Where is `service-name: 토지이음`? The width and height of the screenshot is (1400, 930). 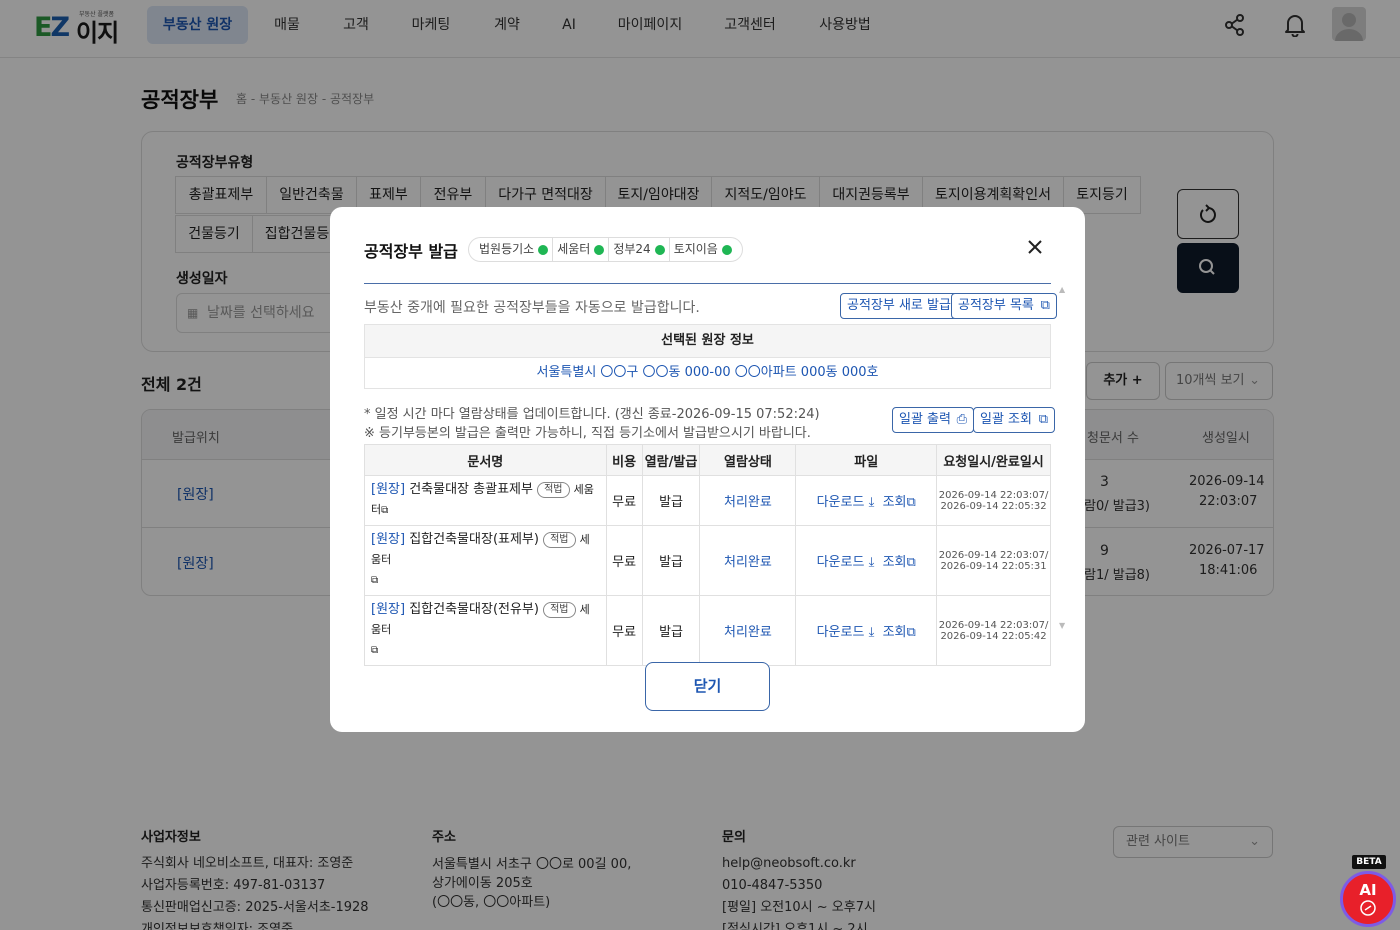
service-name: 토지이음 is located at coordinates (695, 249).